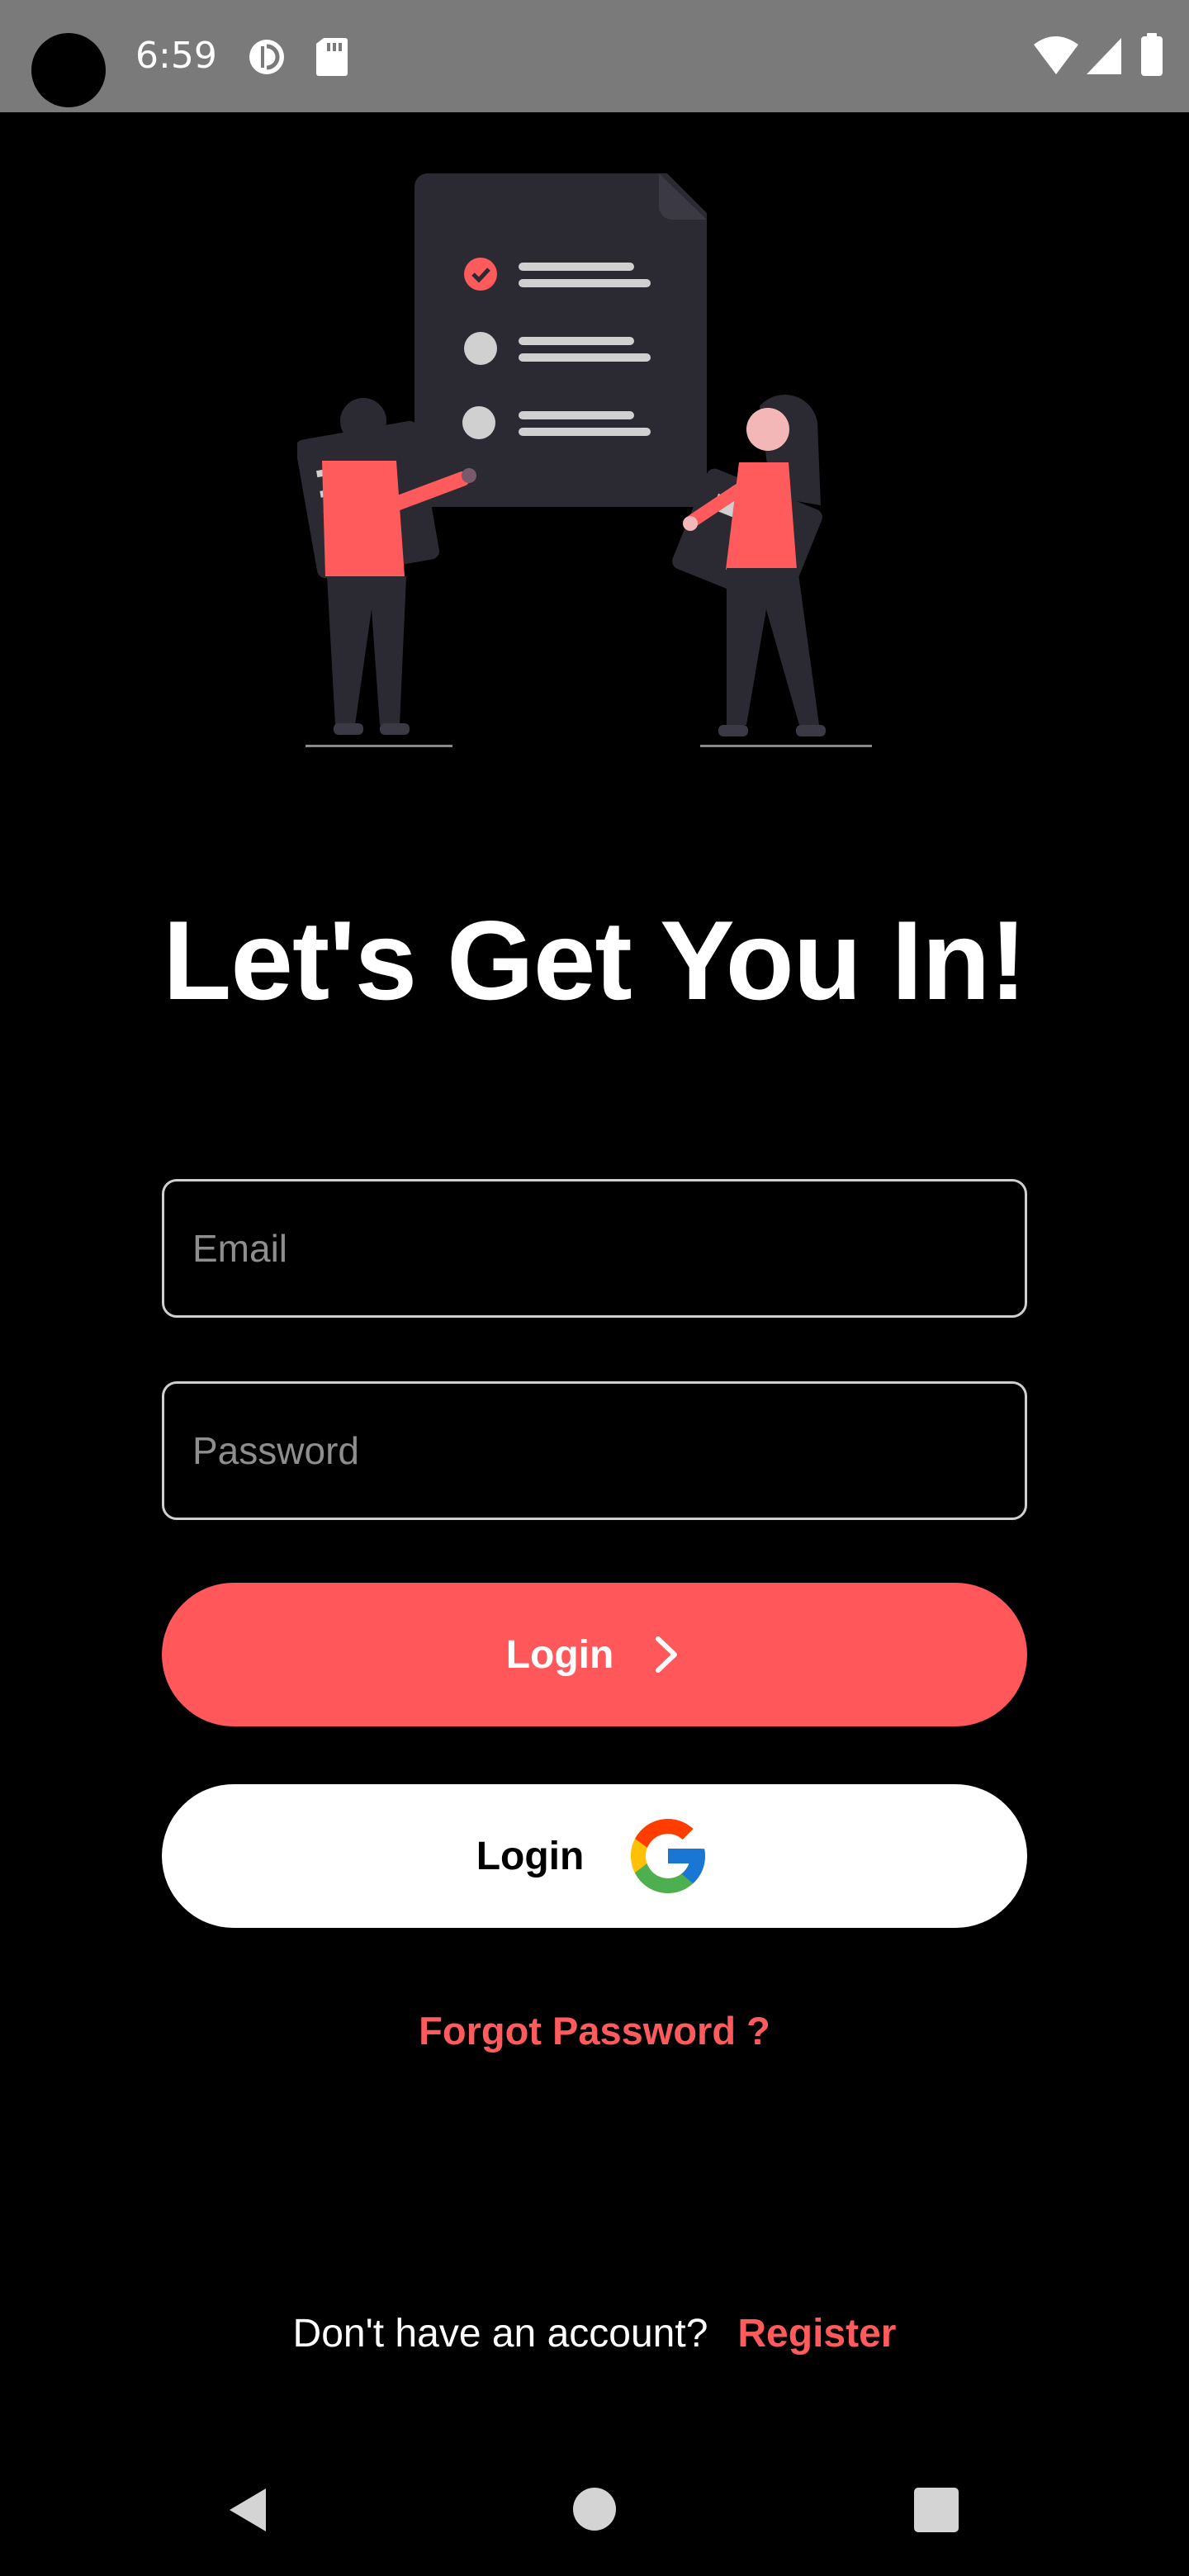 This screenshot has height=2576, width=1189. I want to click on status-bar: 6:59, so click(594, 56).